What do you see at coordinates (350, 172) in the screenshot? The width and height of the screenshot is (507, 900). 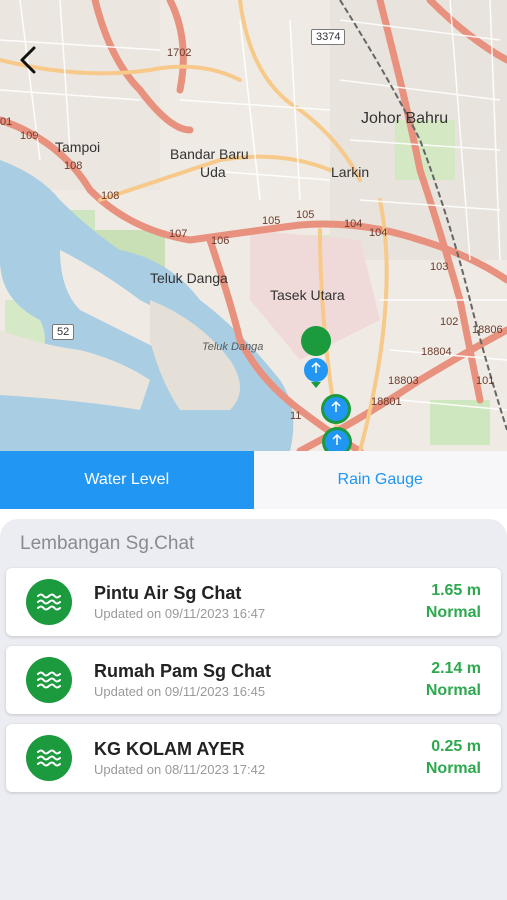 I see `map-label-larkin: Larkin` at bounding box center [350, 172].